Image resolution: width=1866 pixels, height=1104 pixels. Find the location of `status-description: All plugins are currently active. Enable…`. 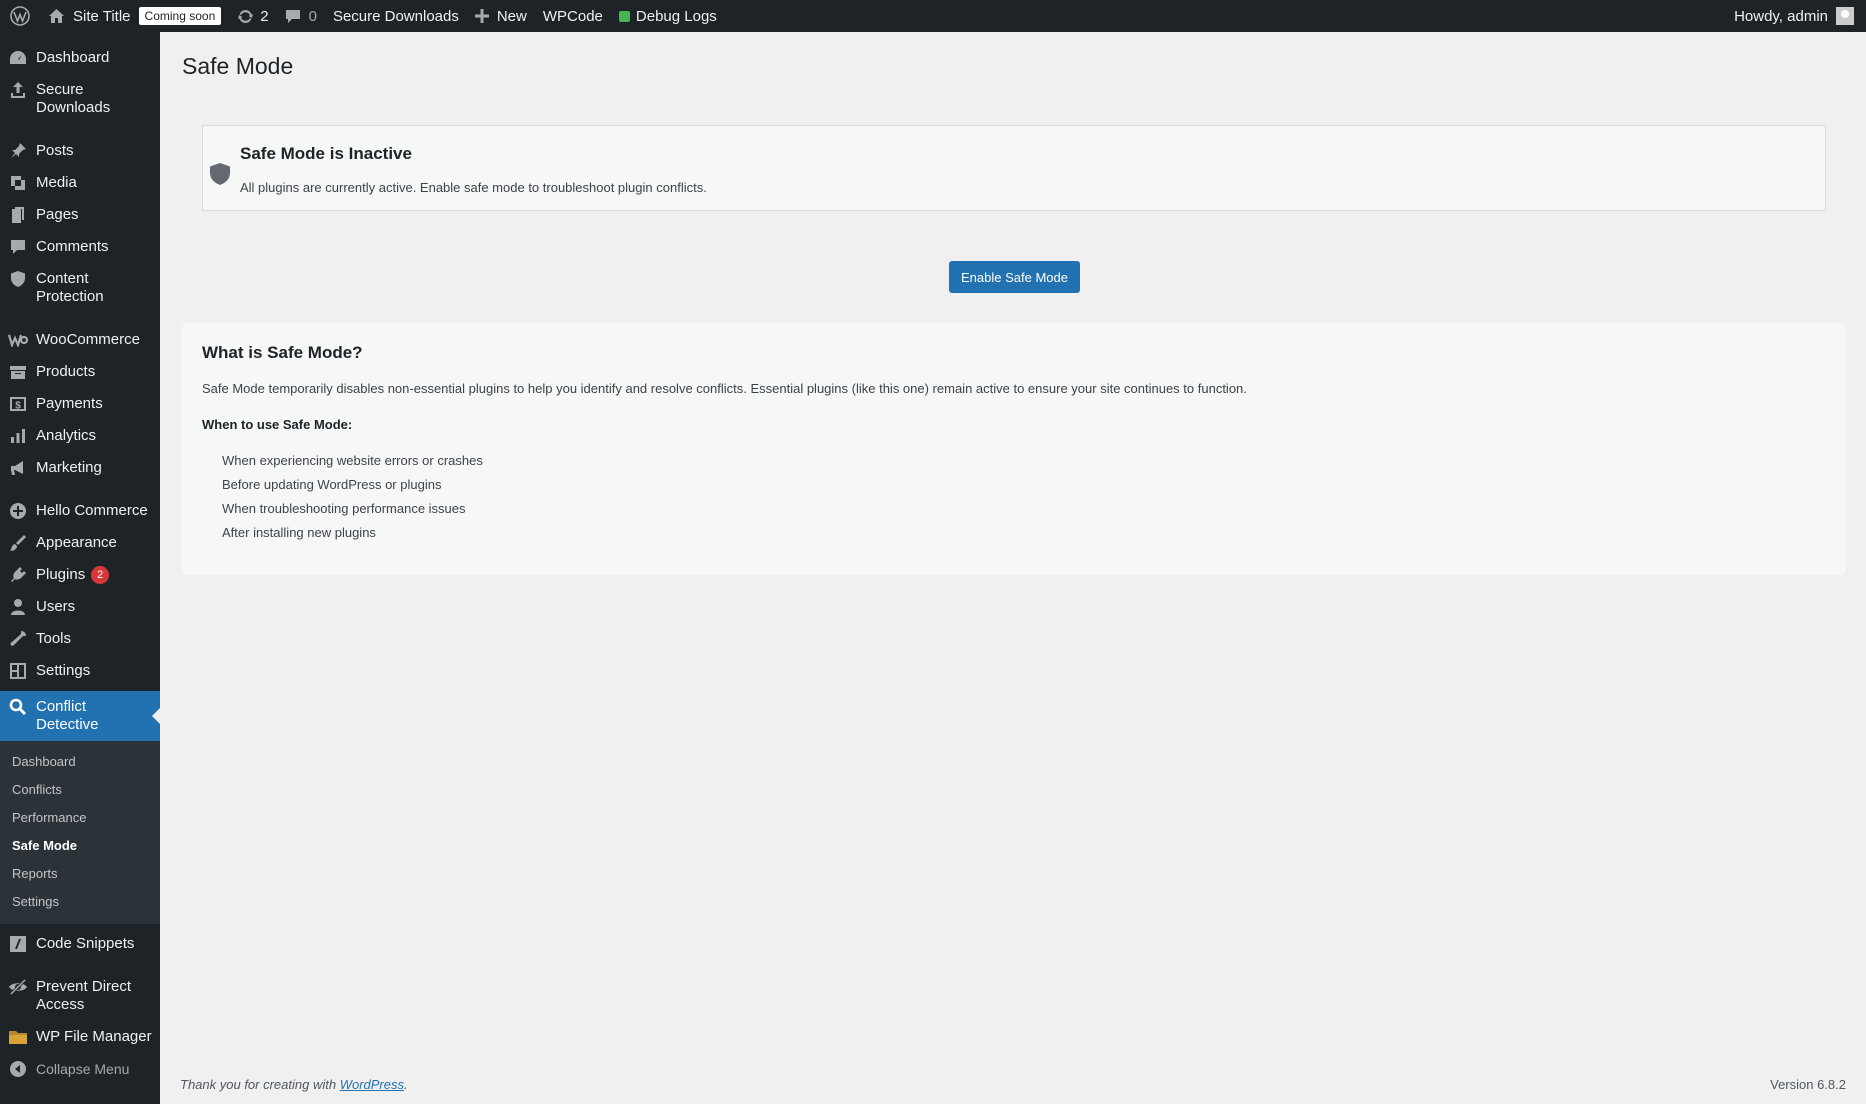

status-description: All plugins are currently active. Enable… is located at coordinates (473, 187).